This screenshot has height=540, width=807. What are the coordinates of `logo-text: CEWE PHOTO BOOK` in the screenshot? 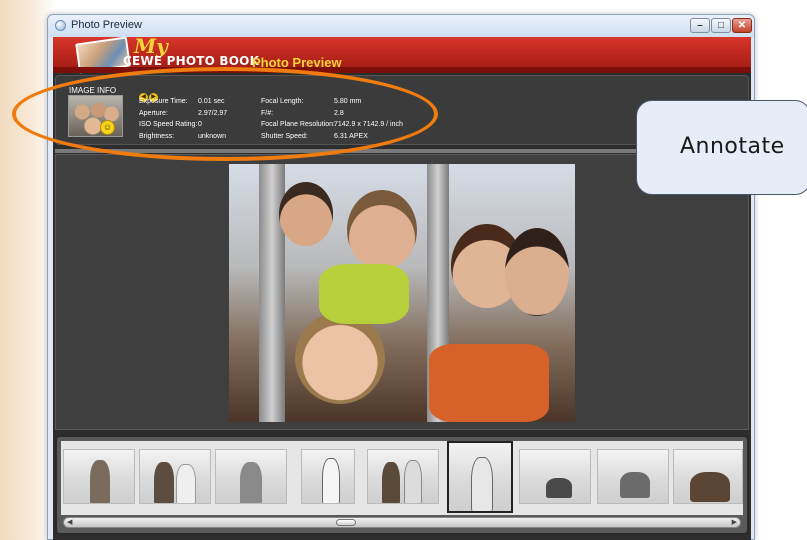 It's located at (191, 61).